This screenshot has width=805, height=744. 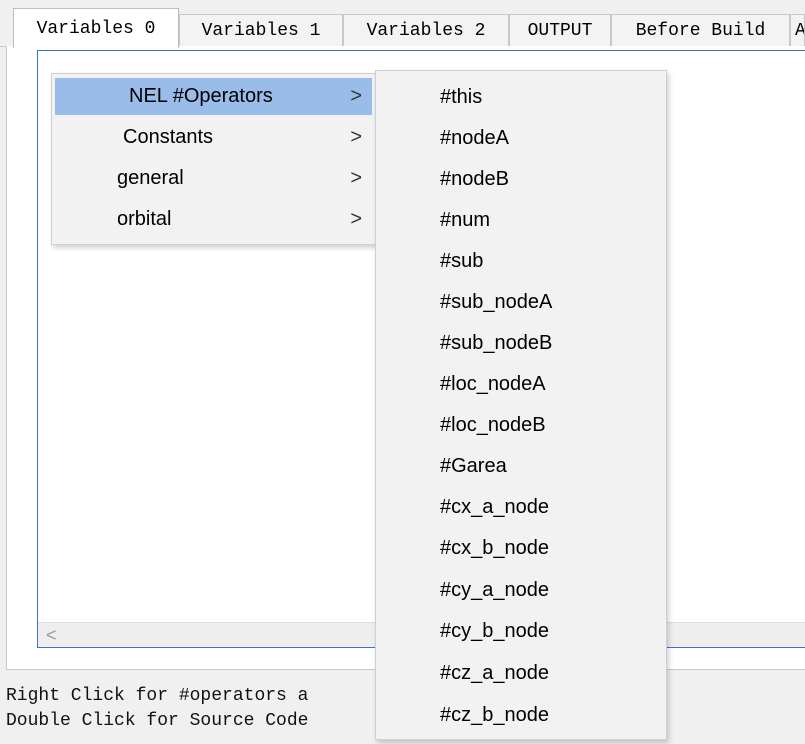 I want to click on submenu-item-sub-nodeb: #sub_nodeB, so click(x=496, y=343).